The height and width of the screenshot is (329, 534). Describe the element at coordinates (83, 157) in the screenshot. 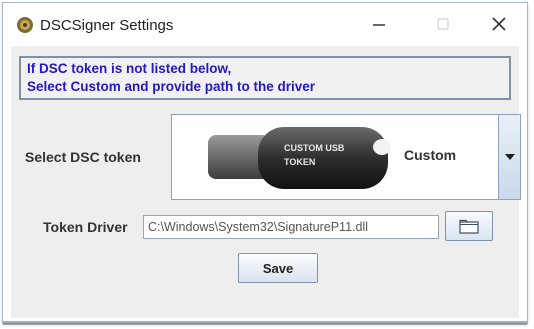

I see `select-token-label: Select DSC token` at that location.